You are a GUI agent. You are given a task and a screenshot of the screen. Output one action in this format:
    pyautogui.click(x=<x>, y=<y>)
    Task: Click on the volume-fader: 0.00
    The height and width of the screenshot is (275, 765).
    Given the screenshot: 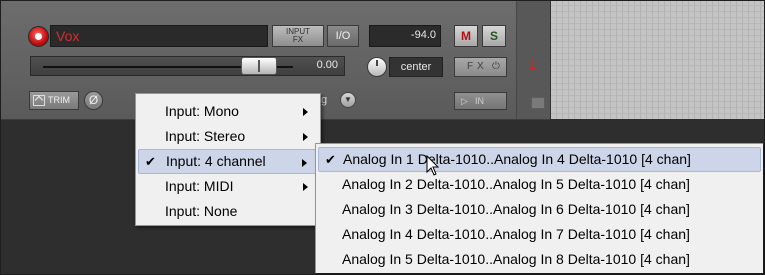 What is the action you would take?
    pyautogui.click(x=187, y=66)
    